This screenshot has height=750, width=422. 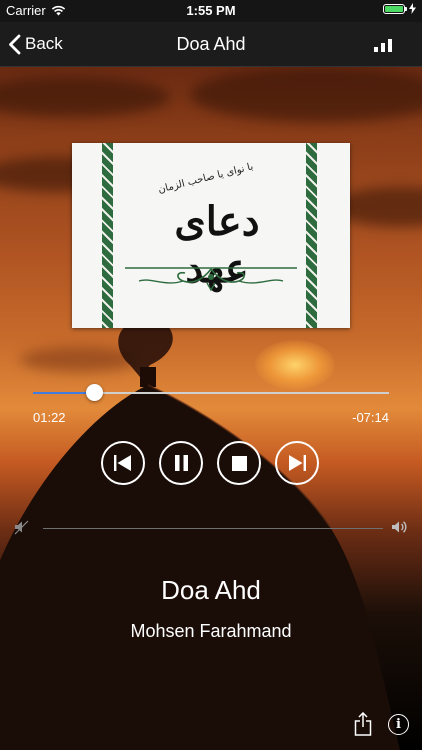 What do you see at coordinates (412, 8) in the screenshot?
I see `charging-bolt-icon` at bounding box center [412, 8].